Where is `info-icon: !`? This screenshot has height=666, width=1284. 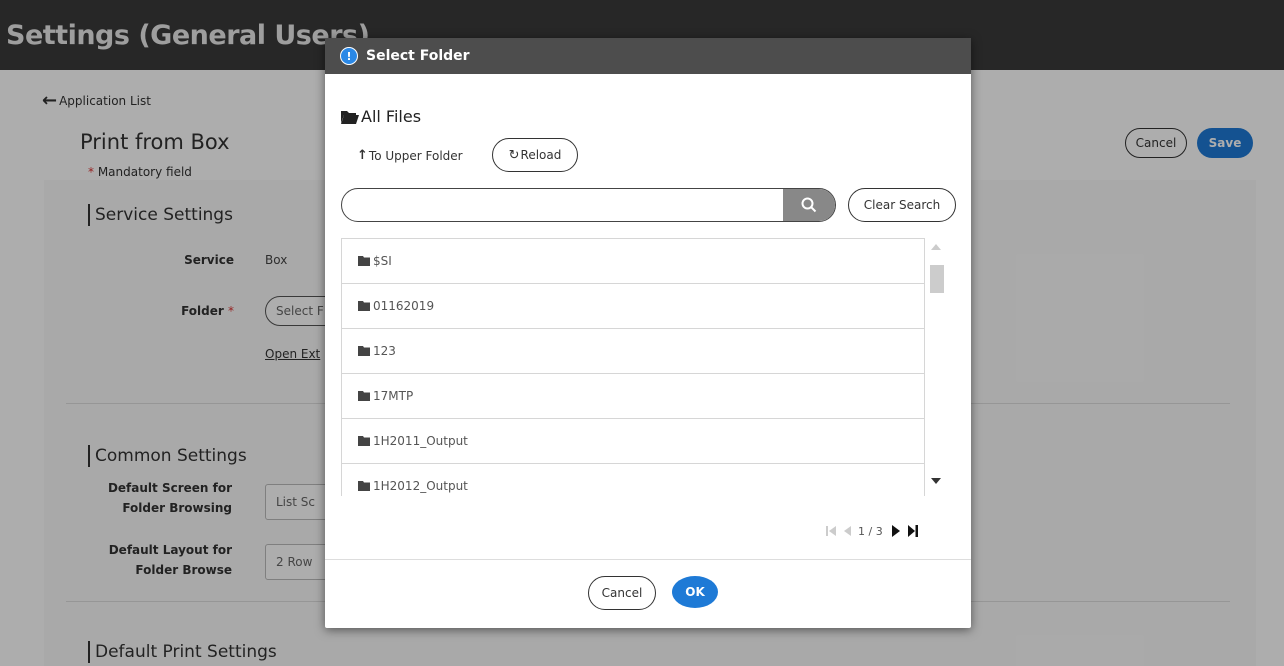
info-icon: ! is located at coordinates (349, 56).